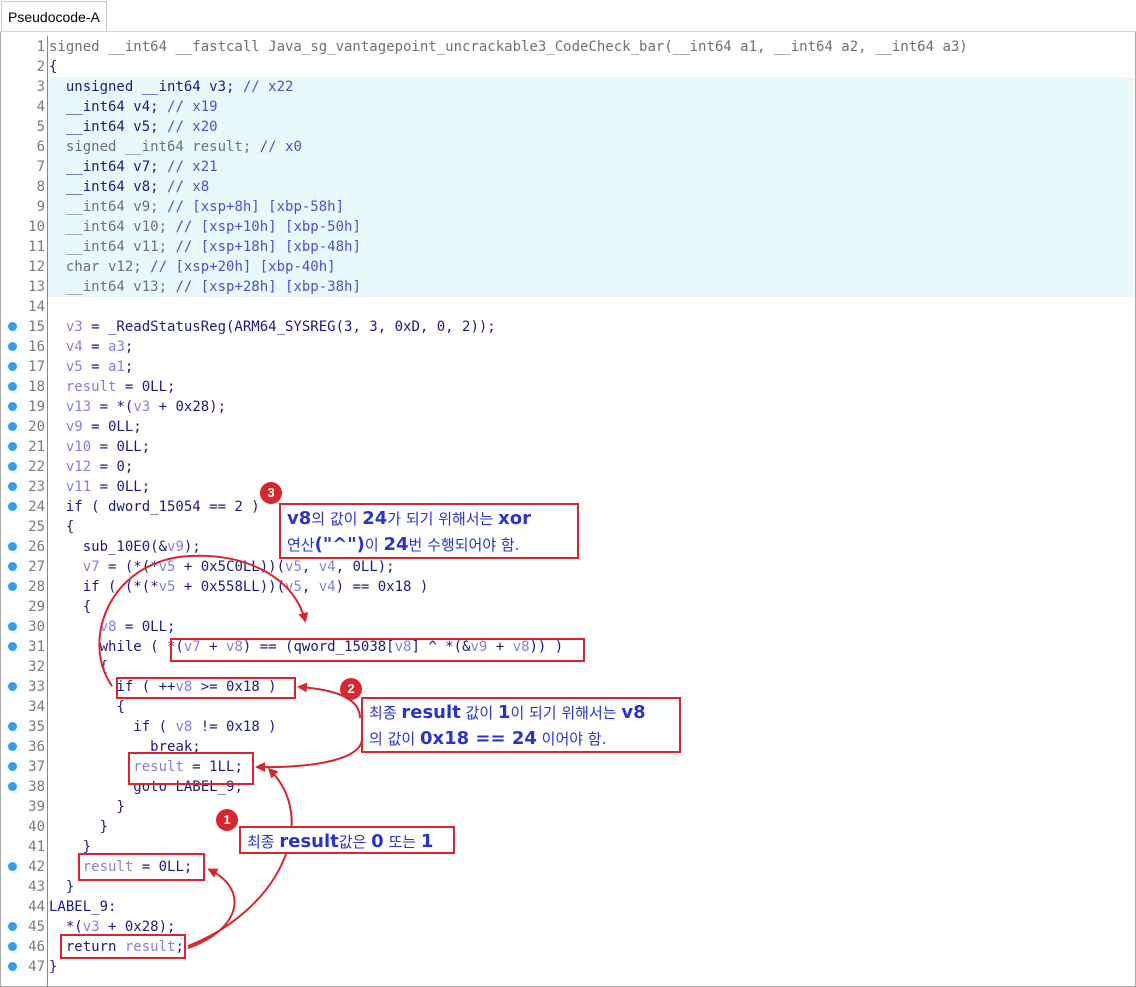  What do you see at coordinates (351, 689) in the screenshot?
I see `badge-2: 2` at bounding box center [351, 689].